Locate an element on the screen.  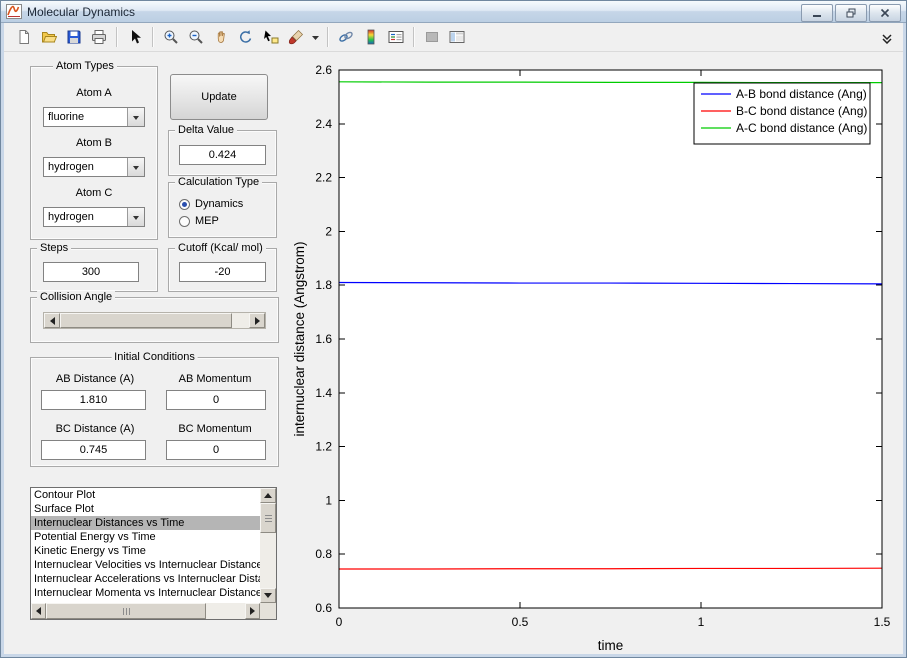
zoom-out-icon is located at coordinates (196, 37).